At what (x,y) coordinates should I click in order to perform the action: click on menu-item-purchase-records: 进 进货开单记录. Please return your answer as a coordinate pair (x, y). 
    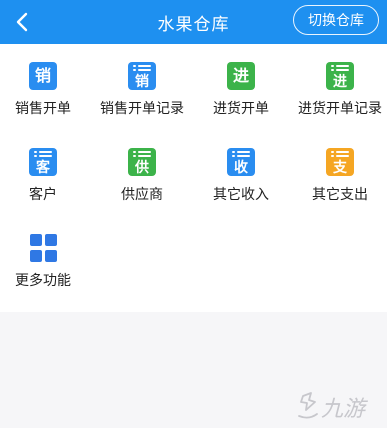
    Looking at the image, I should click on (338, 97).